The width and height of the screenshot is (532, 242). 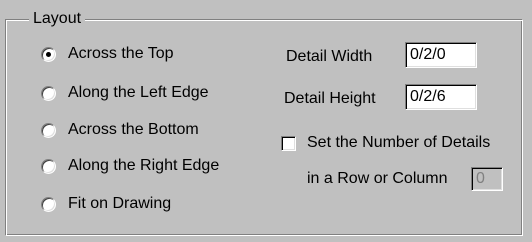 I want to click on set-number-of-details-label: Set the Number of Details, so click(x=399, y=142).